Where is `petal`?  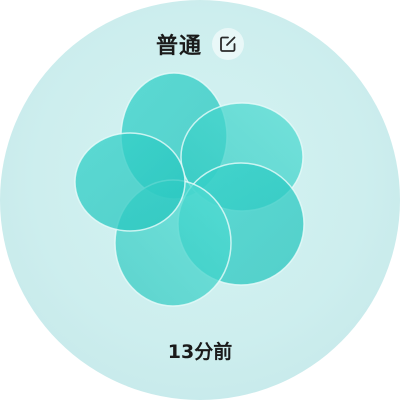
petal is located at coordinates (130, 182).